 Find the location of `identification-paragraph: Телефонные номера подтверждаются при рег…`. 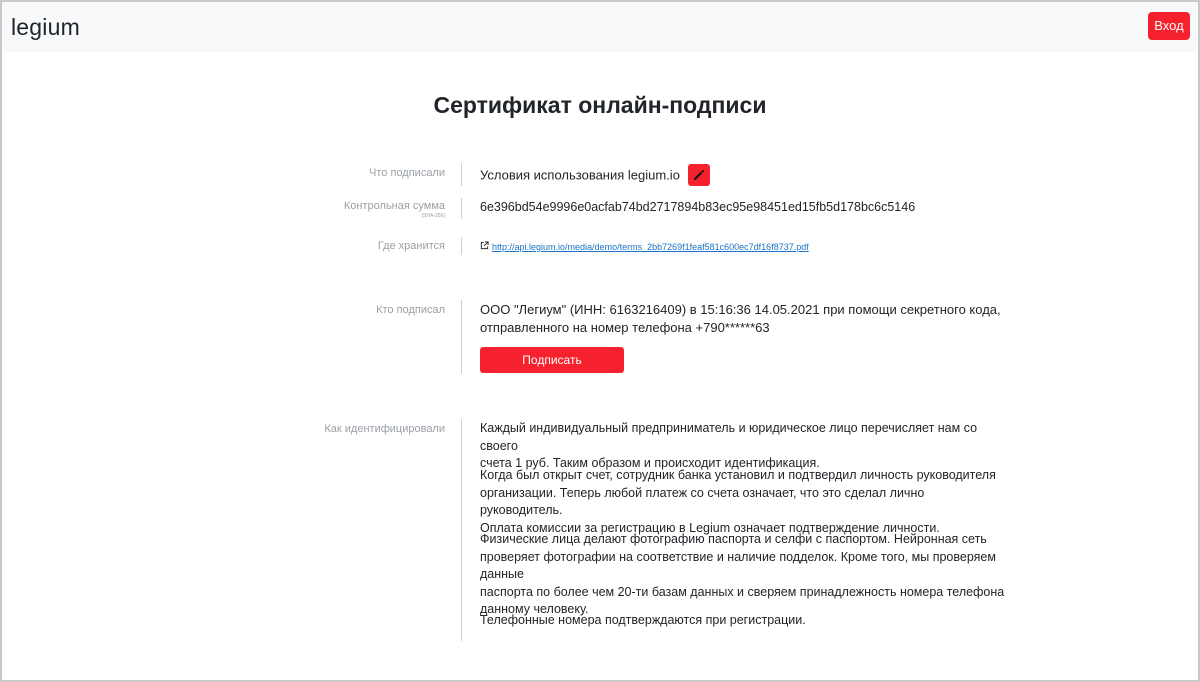

identification-paragraph: Телефонные номера подтверждаются при рег… is located at coordinates (745, 621).